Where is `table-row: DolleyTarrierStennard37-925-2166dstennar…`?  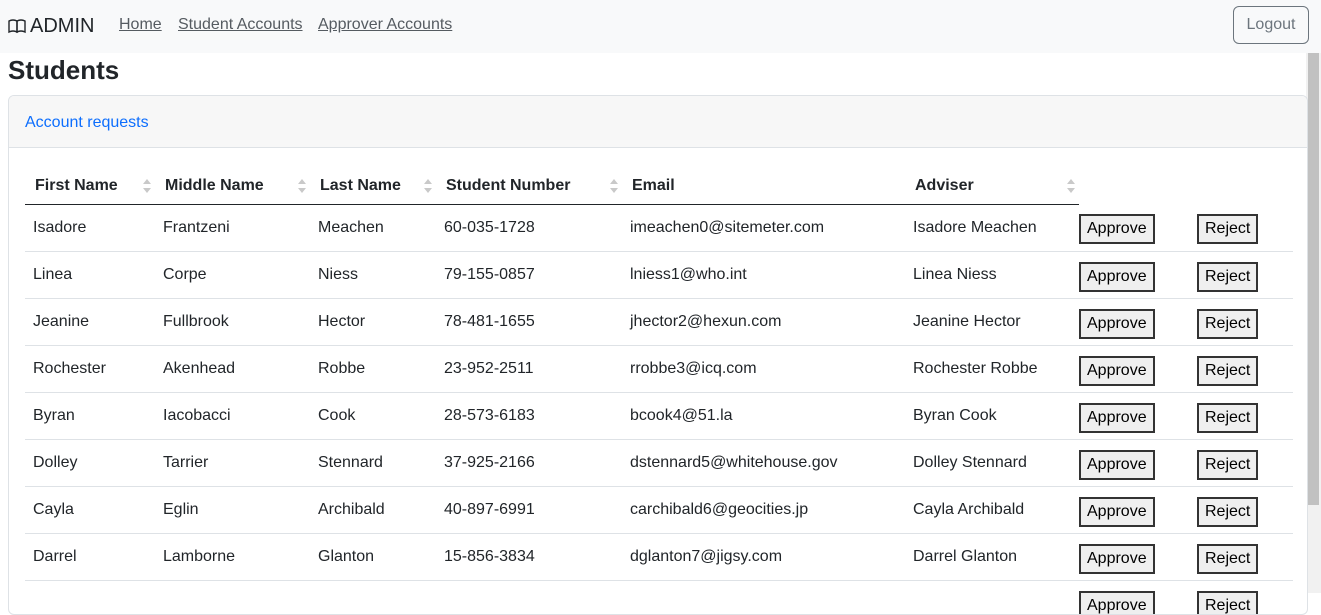 table-row: DolleyTarrierStennard37-925-2166dstennar… is located at coordinates (659, 462).